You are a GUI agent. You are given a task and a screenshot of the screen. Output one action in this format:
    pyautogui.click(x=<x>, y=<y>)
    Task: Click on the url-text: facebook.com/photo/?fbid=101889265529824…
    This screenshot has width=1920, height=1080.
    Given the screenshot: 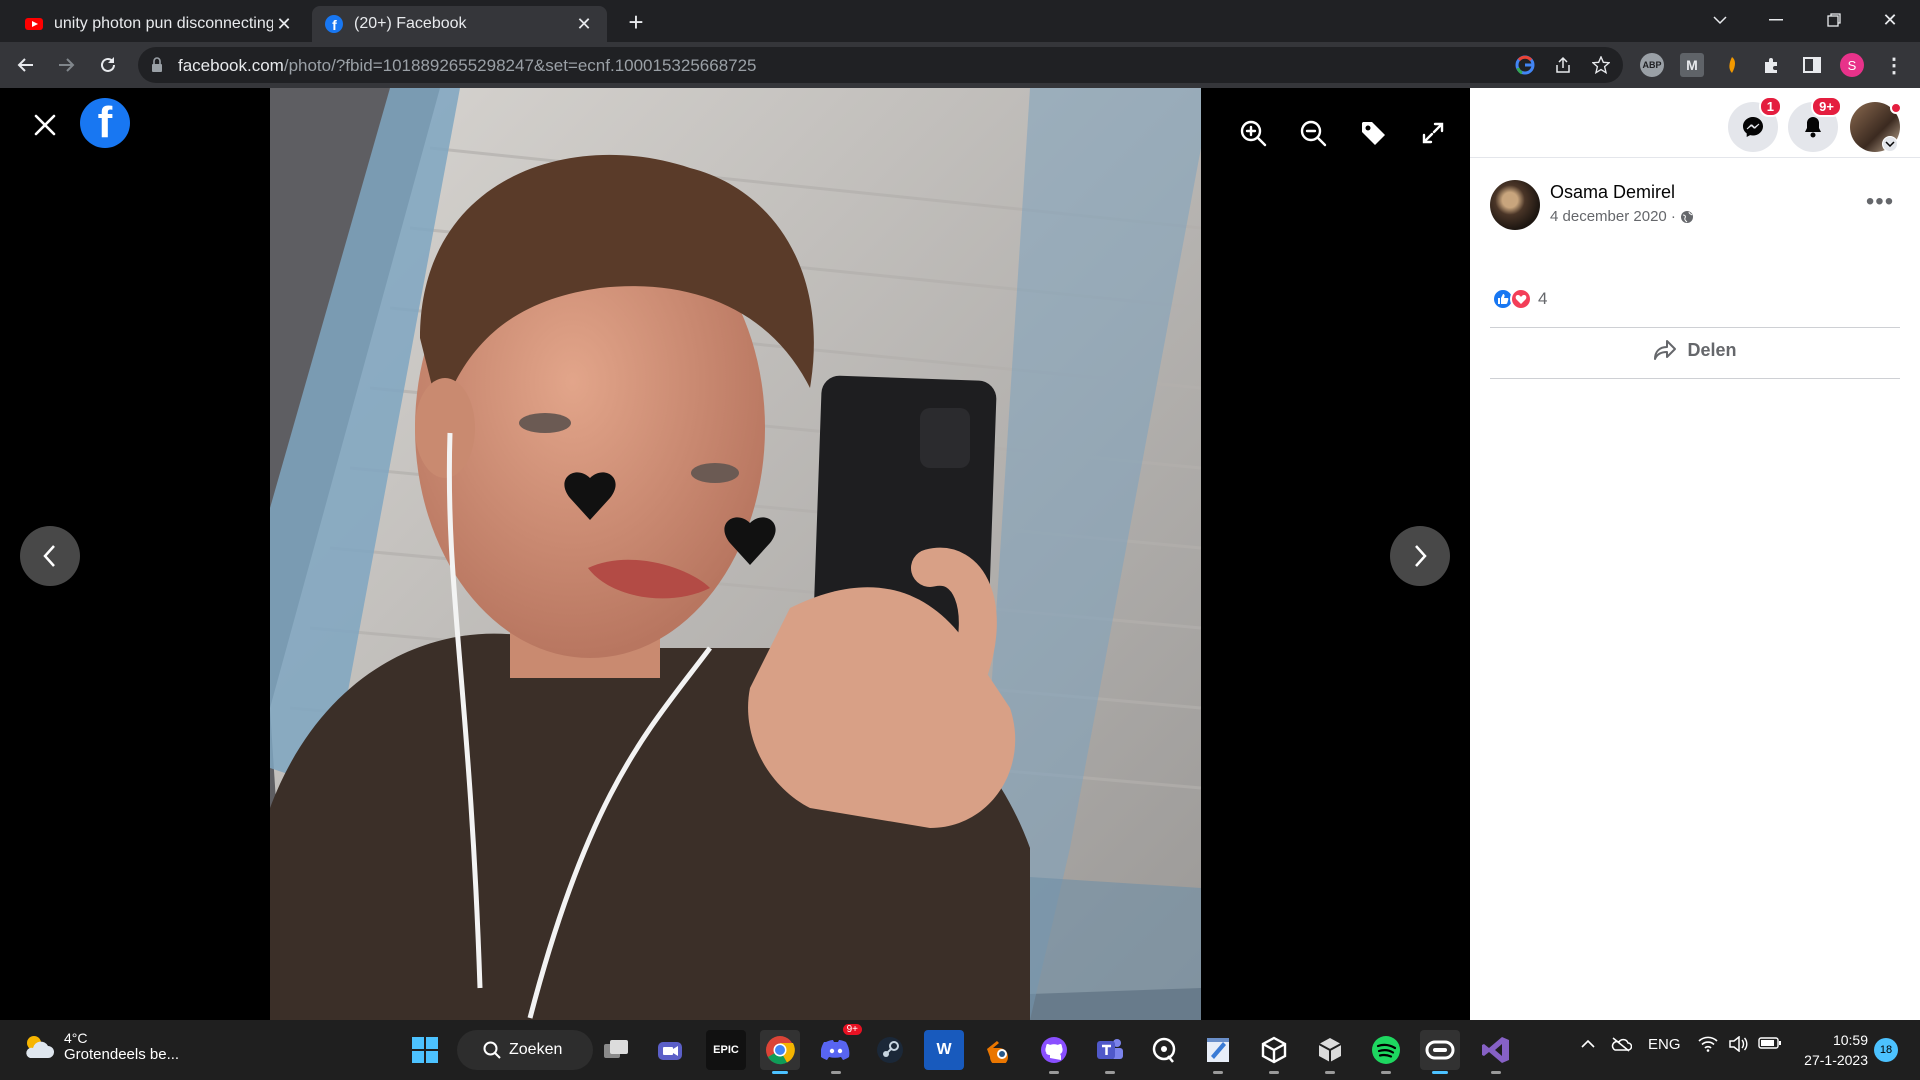 What is the action you would take?
    pyautogui.click(x=467, y=66)
    